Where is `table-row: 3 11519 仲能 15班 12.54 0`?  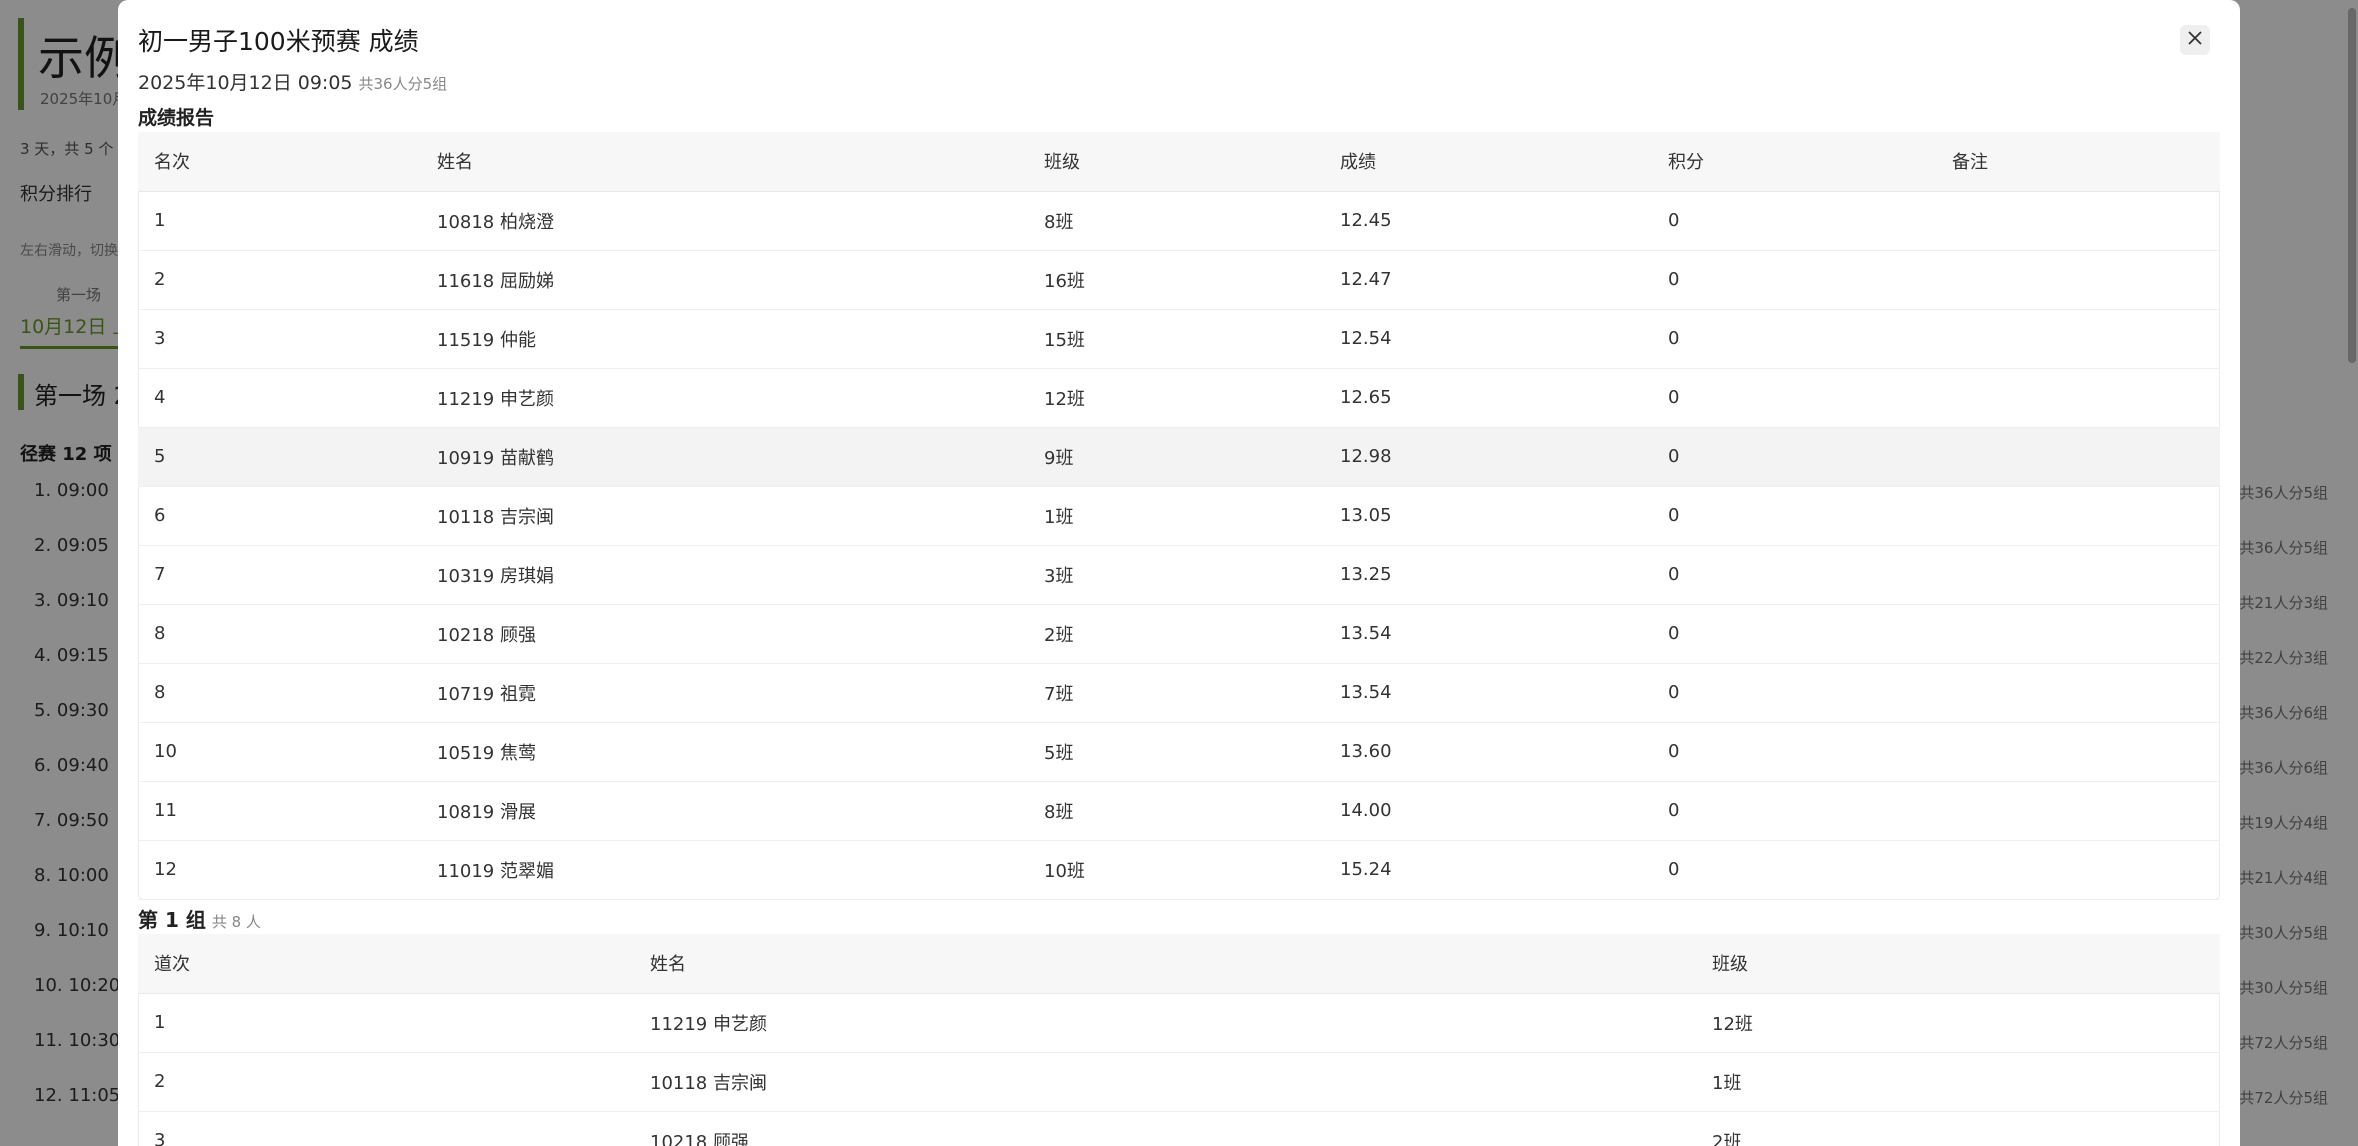
table-row: 3 11519 仲能 15班 12.54 0 is located at coordinates (1179, 339).